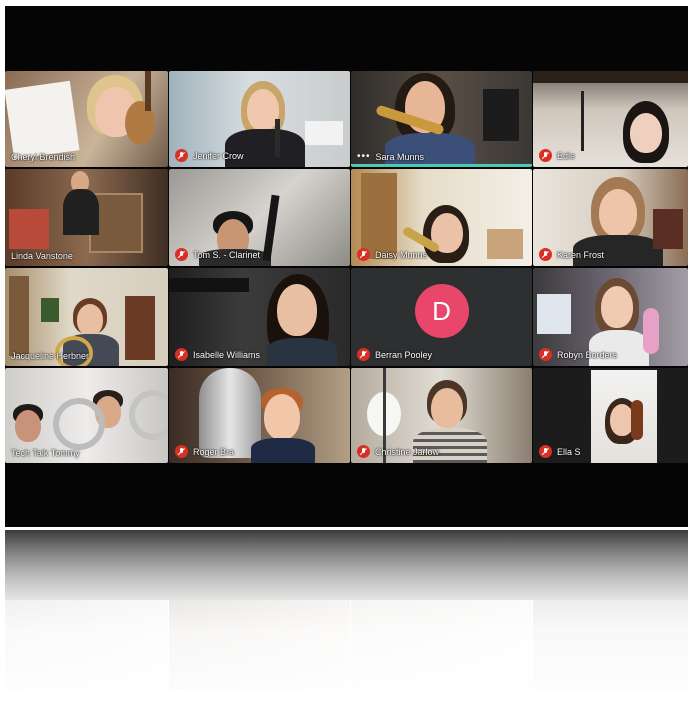 The width and height of the screenshot is (693, 715). I want to click on participant-tile: Christine Jarlow, so click(441, 415).